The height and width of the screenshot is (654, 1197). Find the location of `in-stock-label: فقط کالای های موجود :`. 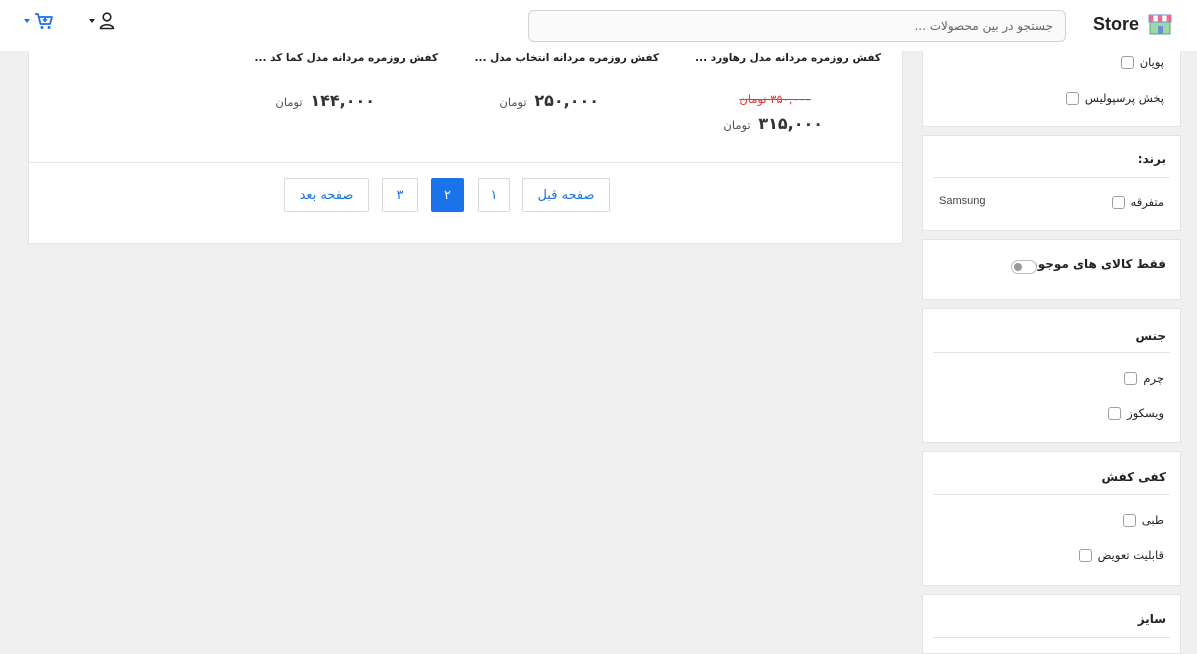

in-stock-label: فقط کالای های موجود : is located at coordinates (1094, 264).